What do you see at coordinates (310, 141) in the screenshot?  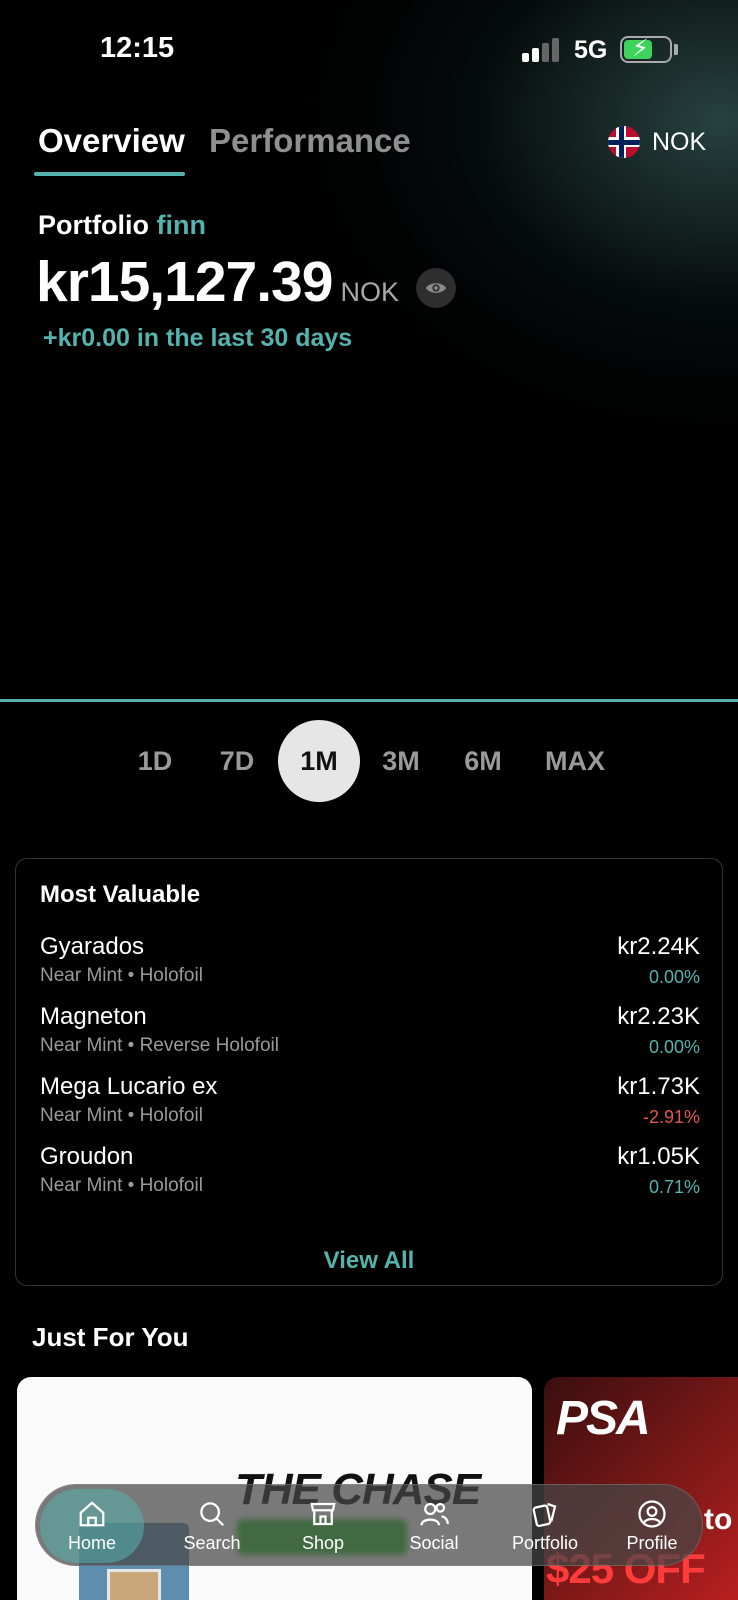 I see `tab-performance: Performance` at bounding box center [310, 141].